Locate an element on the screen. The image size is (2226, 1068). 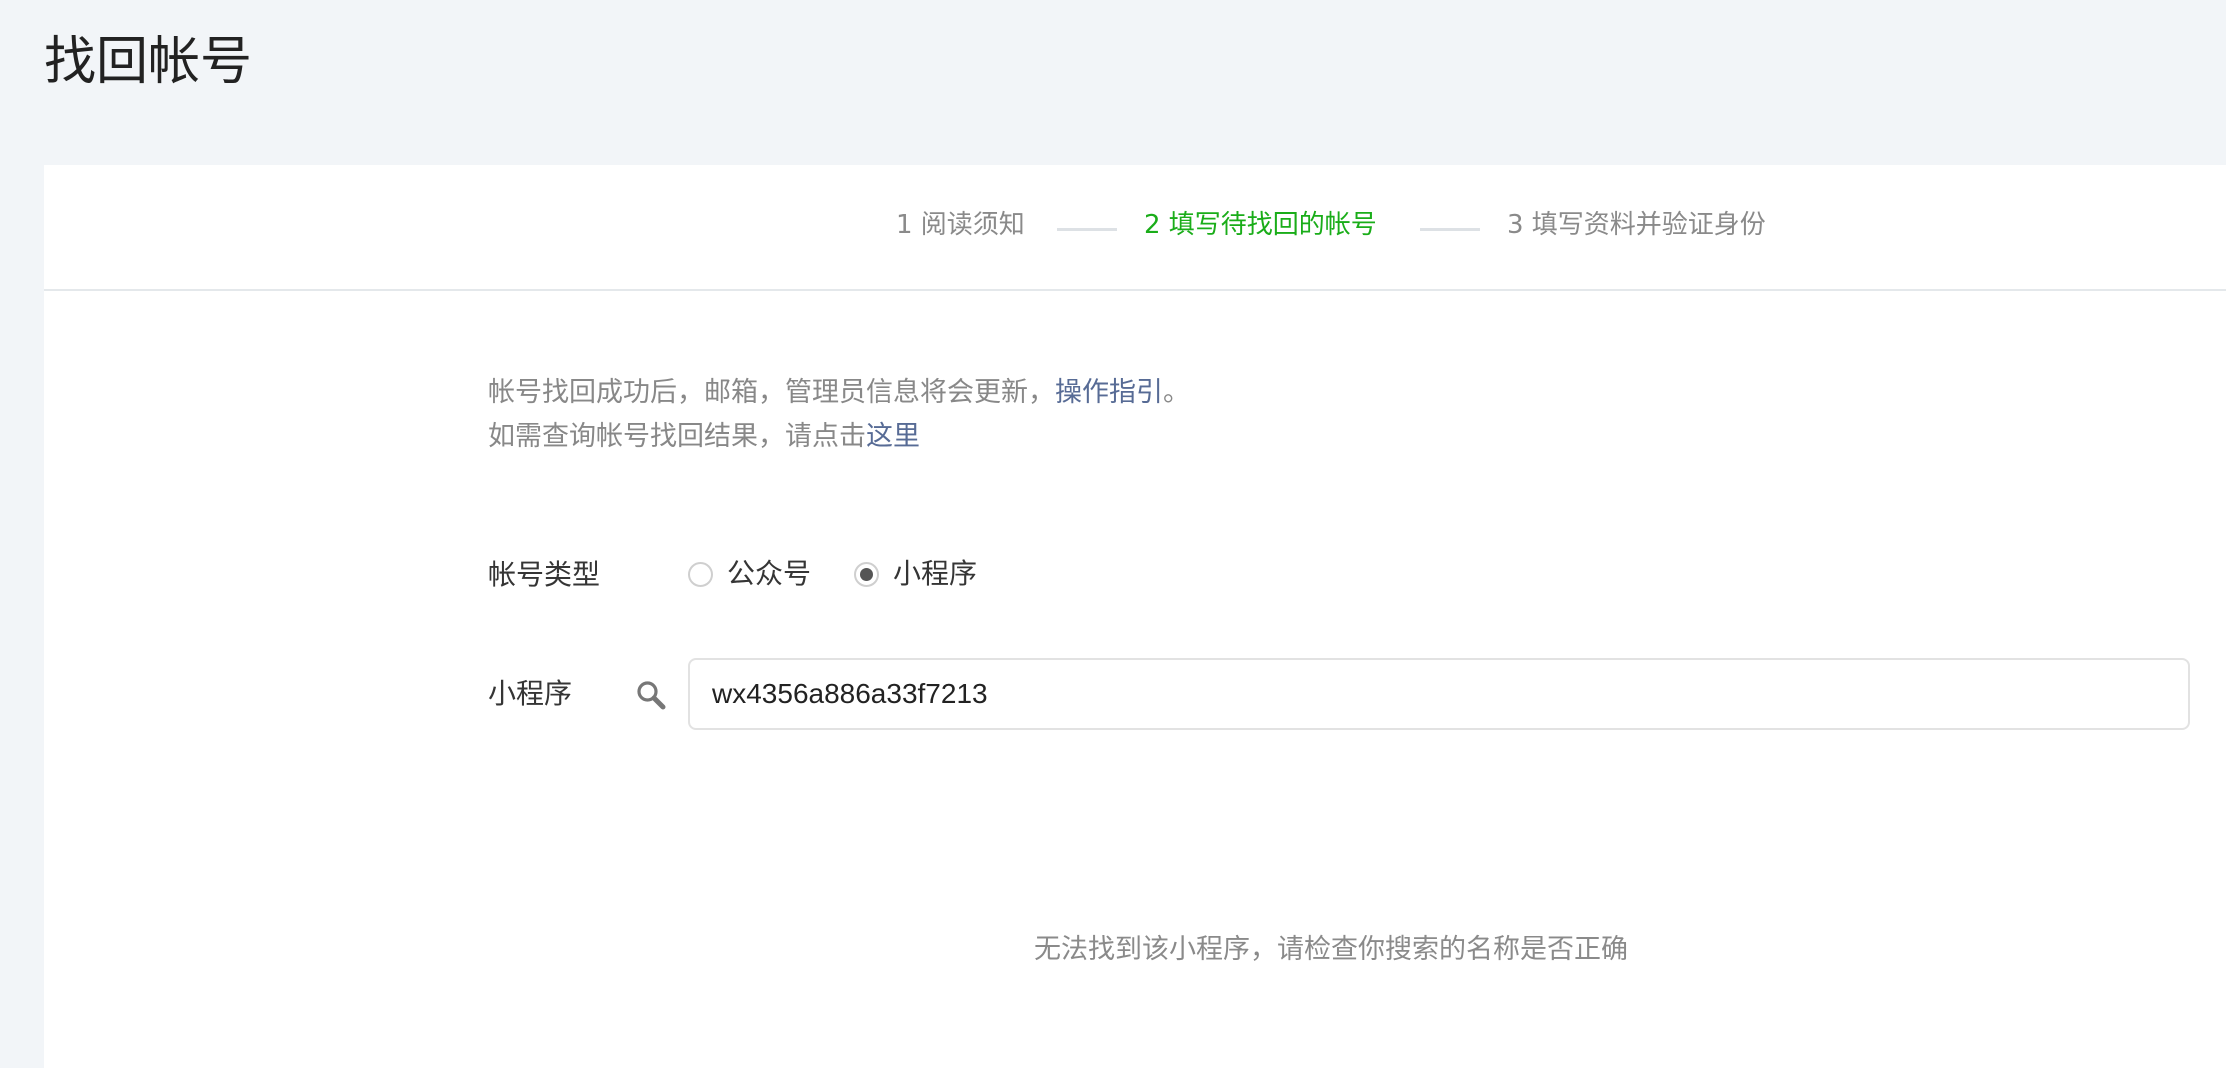
step-3-verify-identity: 3 填写资料并验证身份 is located at coordinates (1636, 225).